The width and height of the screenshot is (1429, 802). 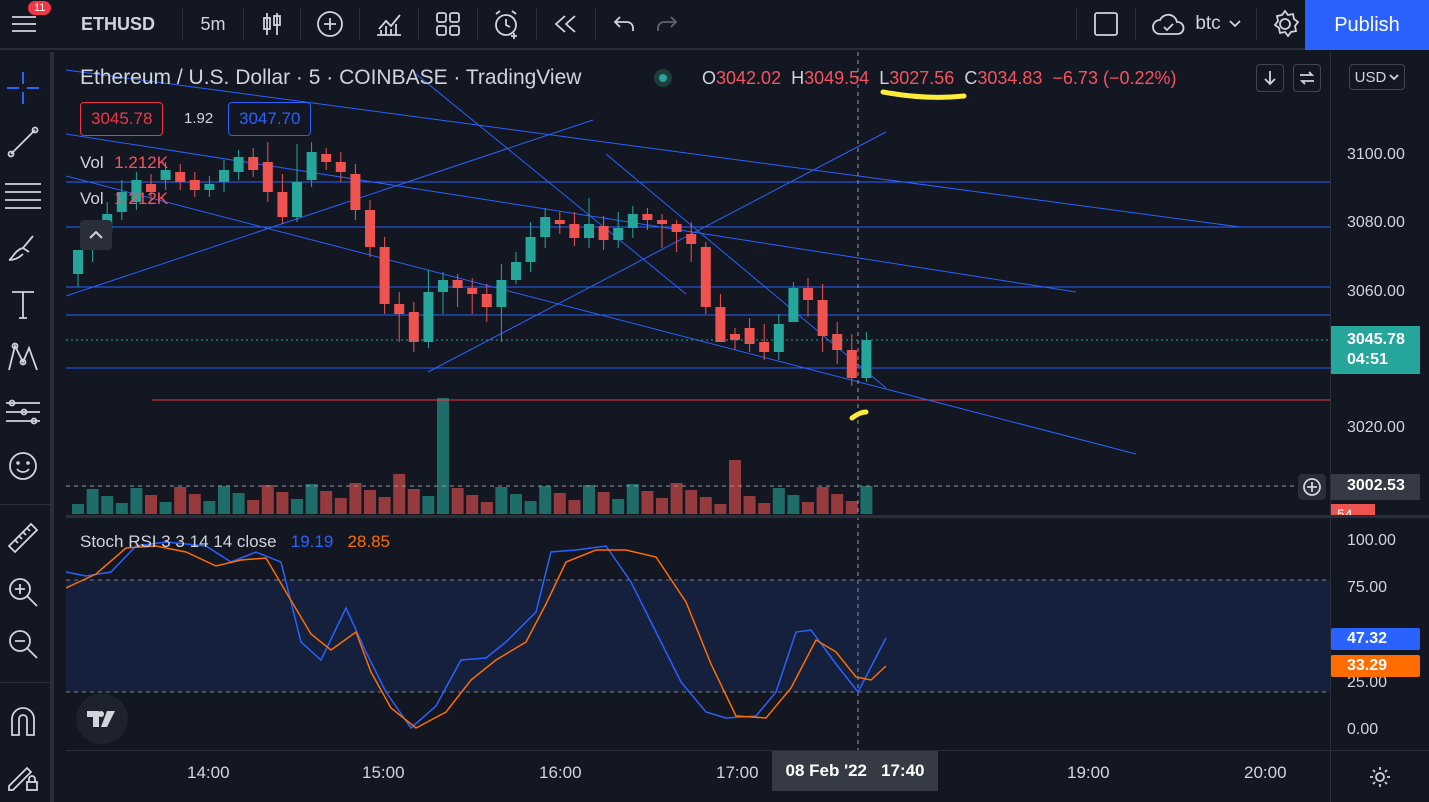 I want to click on candlestick-icon, so click(x=272, y=24).